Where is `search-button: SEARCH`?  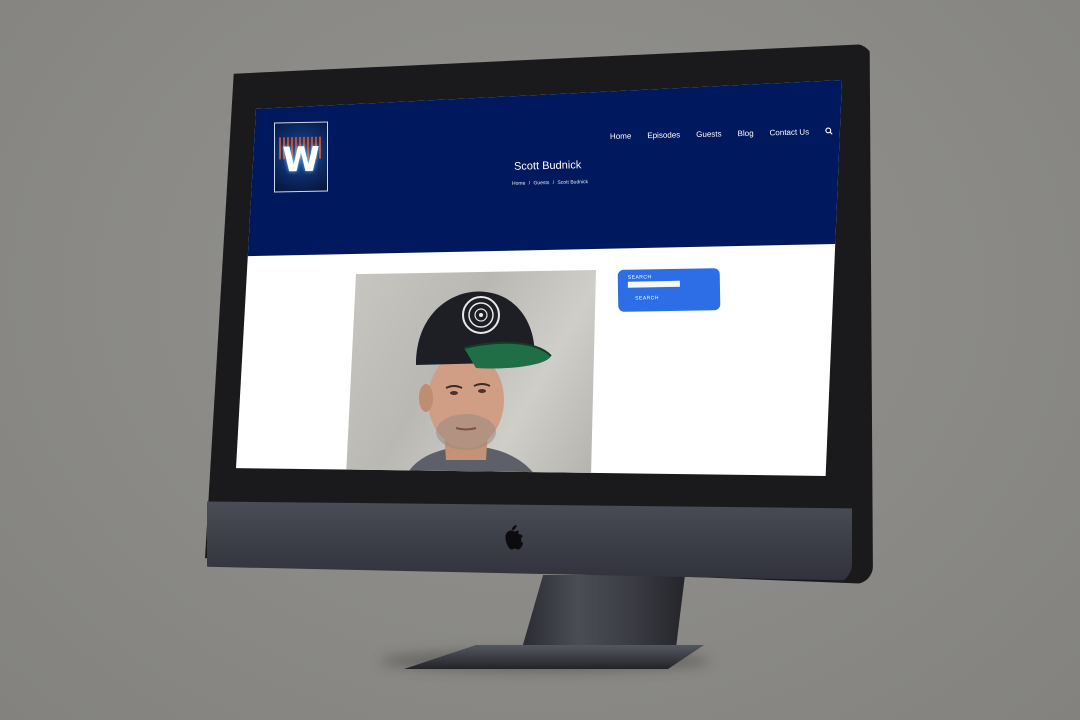 search-button: SEARCH is located at coordinates (647, 298).